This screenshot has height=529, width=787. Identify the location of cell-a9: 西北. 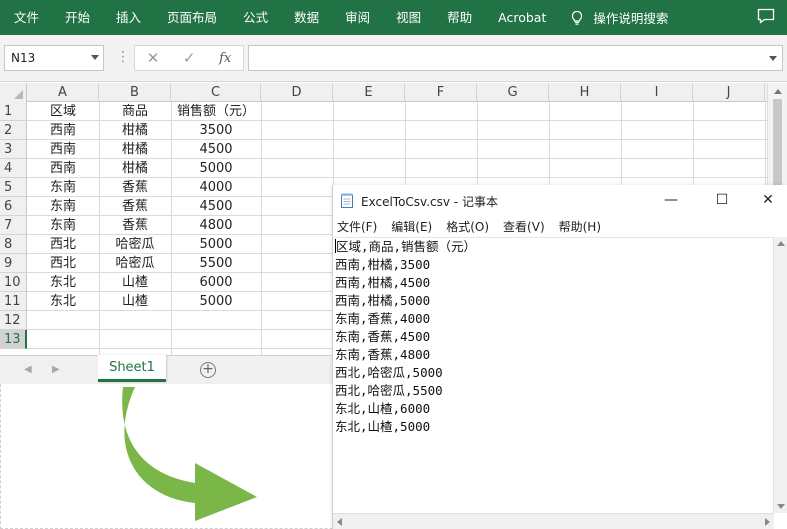
(63, 263).